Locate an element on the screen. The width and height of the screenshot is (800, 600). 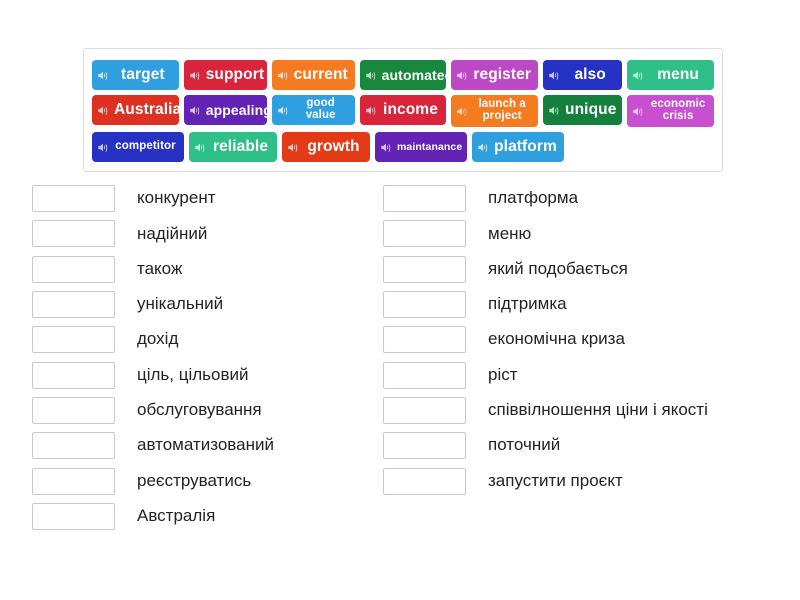
word-tile-label: Australia is located at coordinates (146, 110).